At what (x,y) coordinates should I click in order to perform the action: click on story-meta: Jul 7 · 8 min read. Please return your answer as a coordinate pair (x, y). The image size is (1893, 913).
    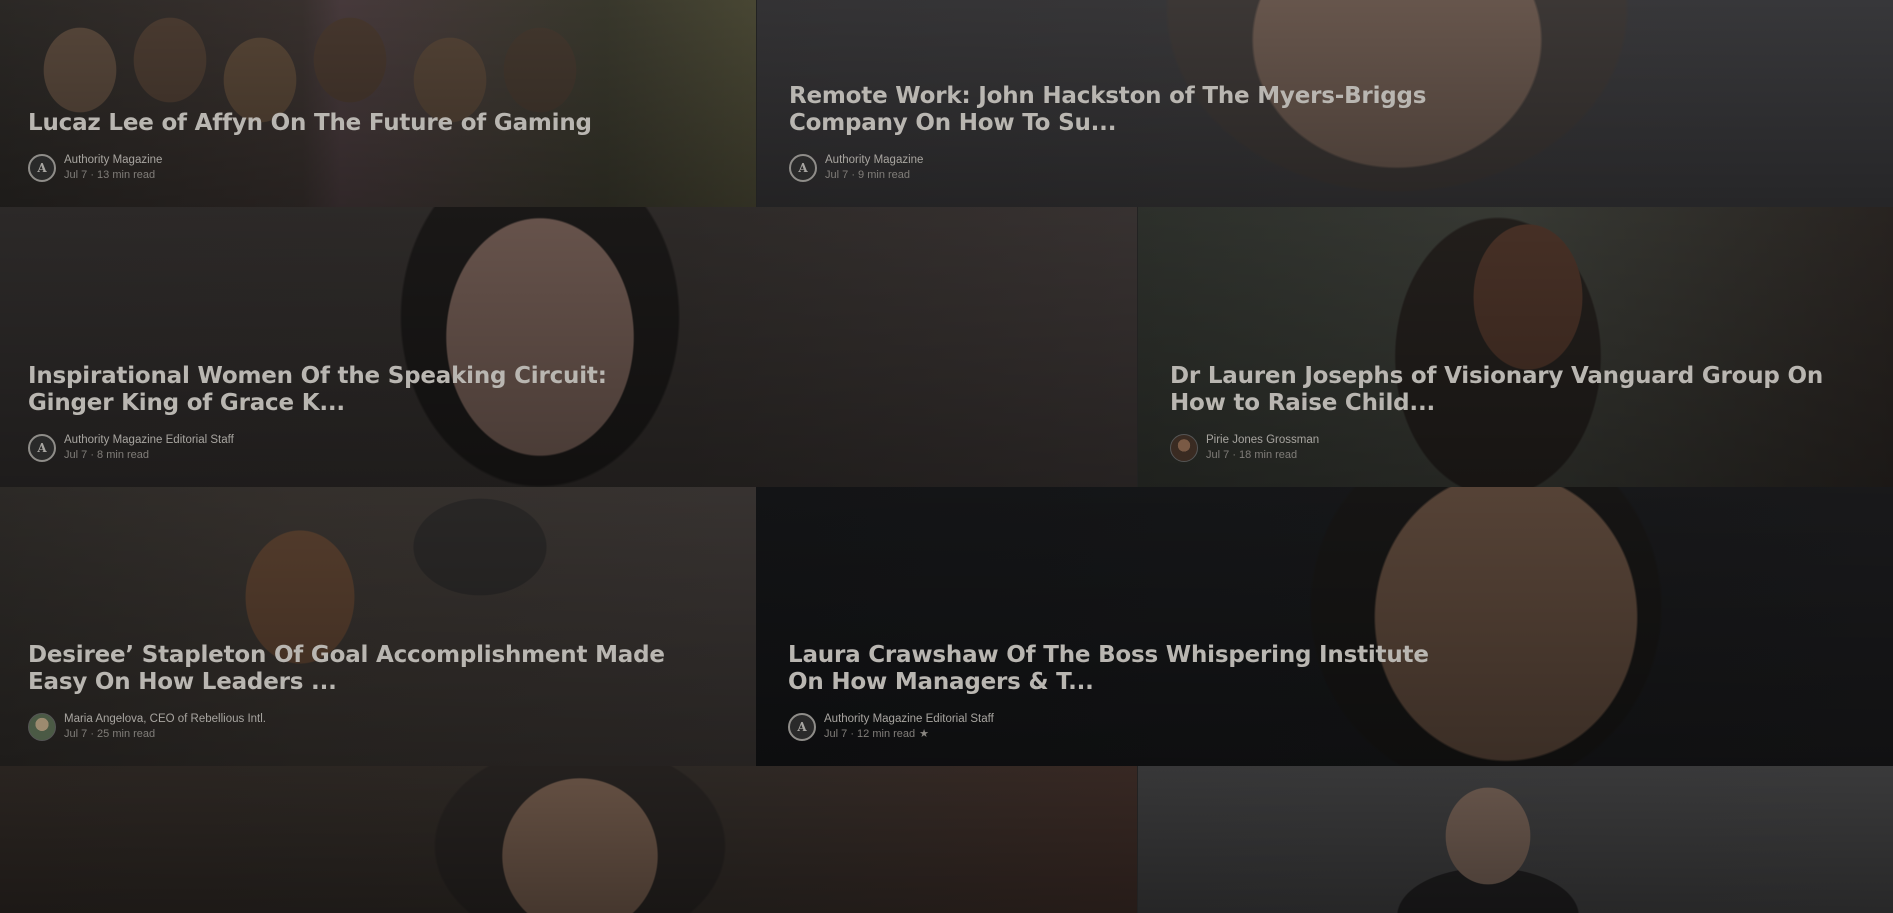
    Looking at the image, I should click on (107, 455).